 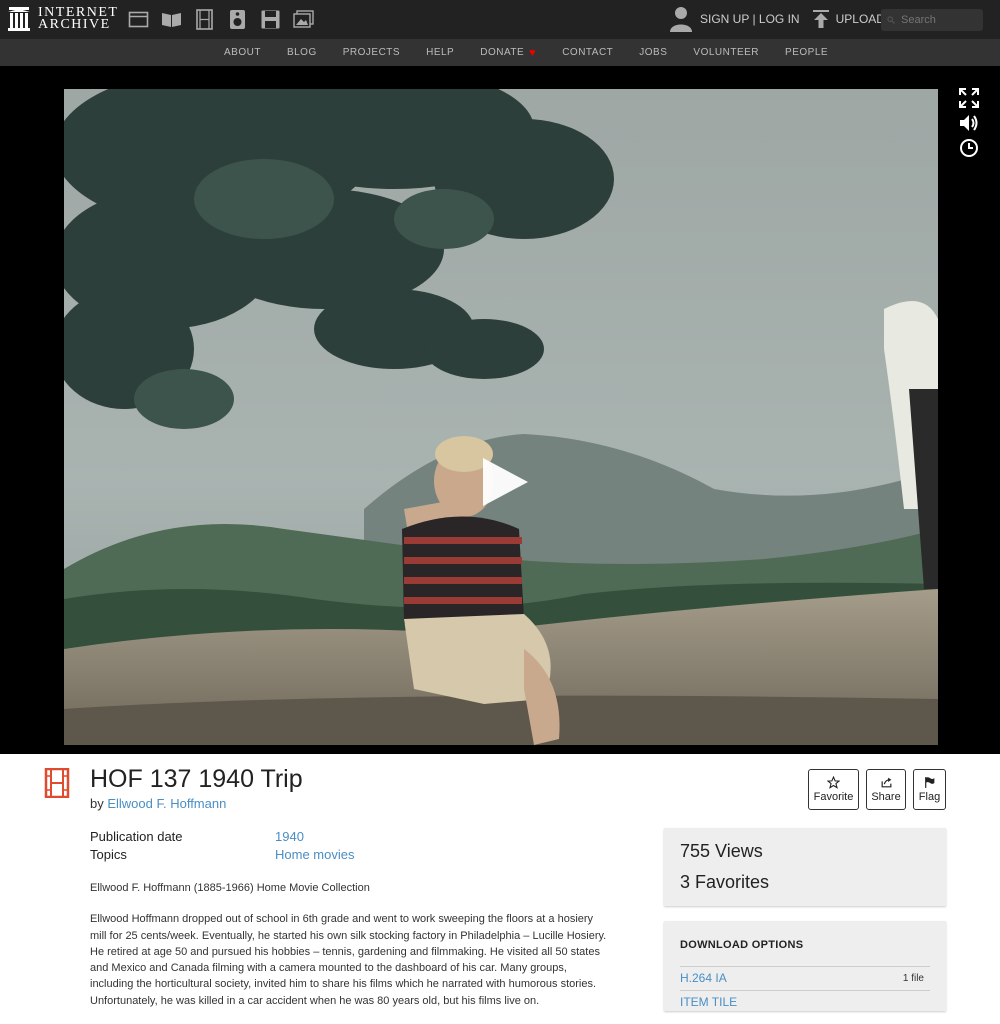 What do you see at coordinates (653, 52) in the screenshot?
I see `nav-jobs: JOBS` at bounding box center [653, 52].